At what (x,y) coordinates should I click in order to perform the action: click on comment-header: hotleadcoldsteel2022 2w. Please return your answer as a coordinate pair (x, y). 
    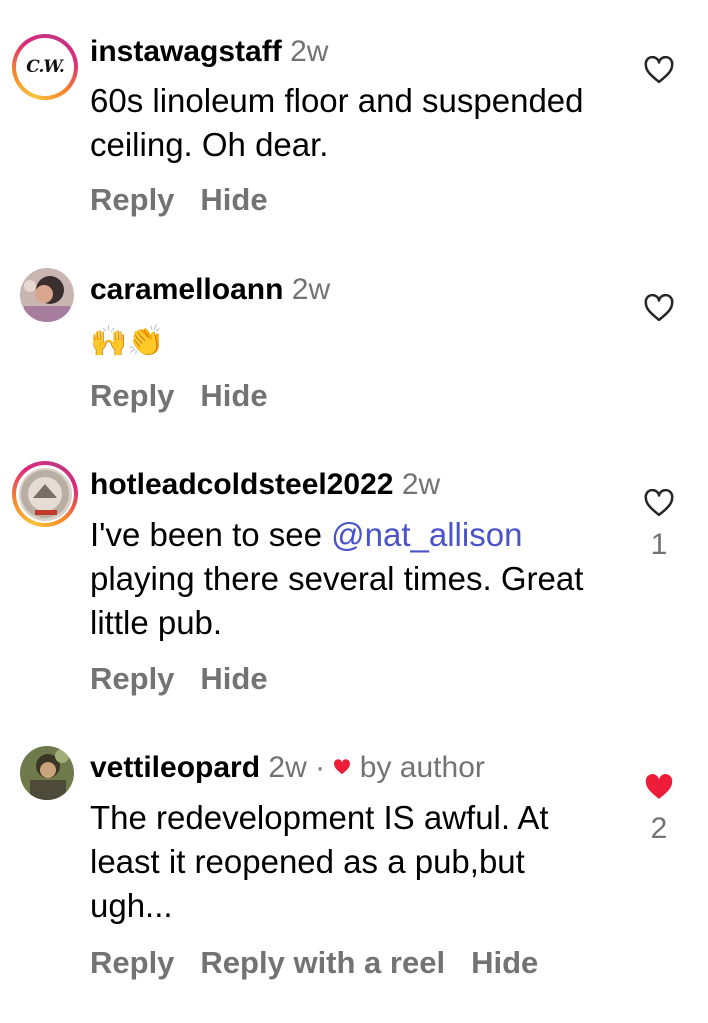
    Looking at the image, I should click on (265, 485).